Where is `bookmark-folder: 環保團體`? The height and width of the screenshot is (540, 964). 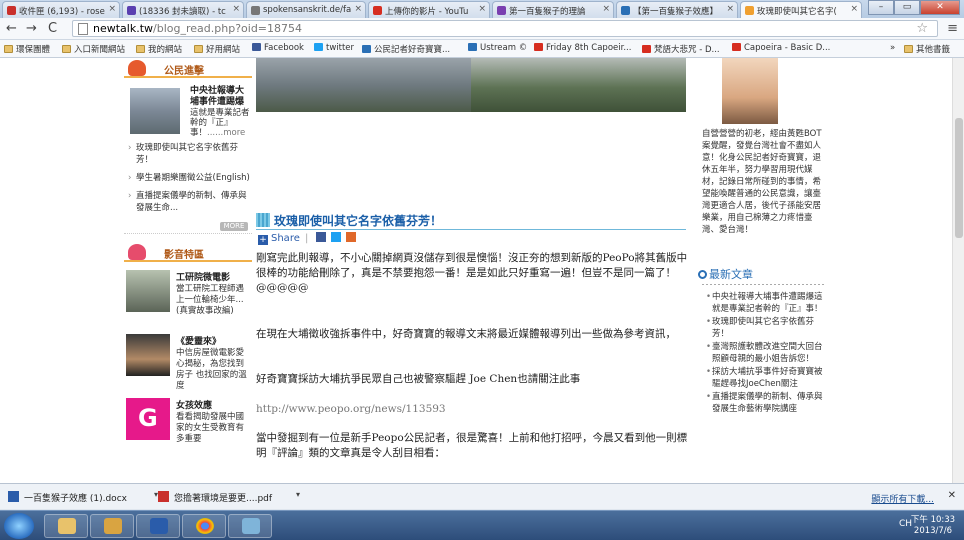
bookmark-folder: 環保團體 is located at coordinates (27, 49).